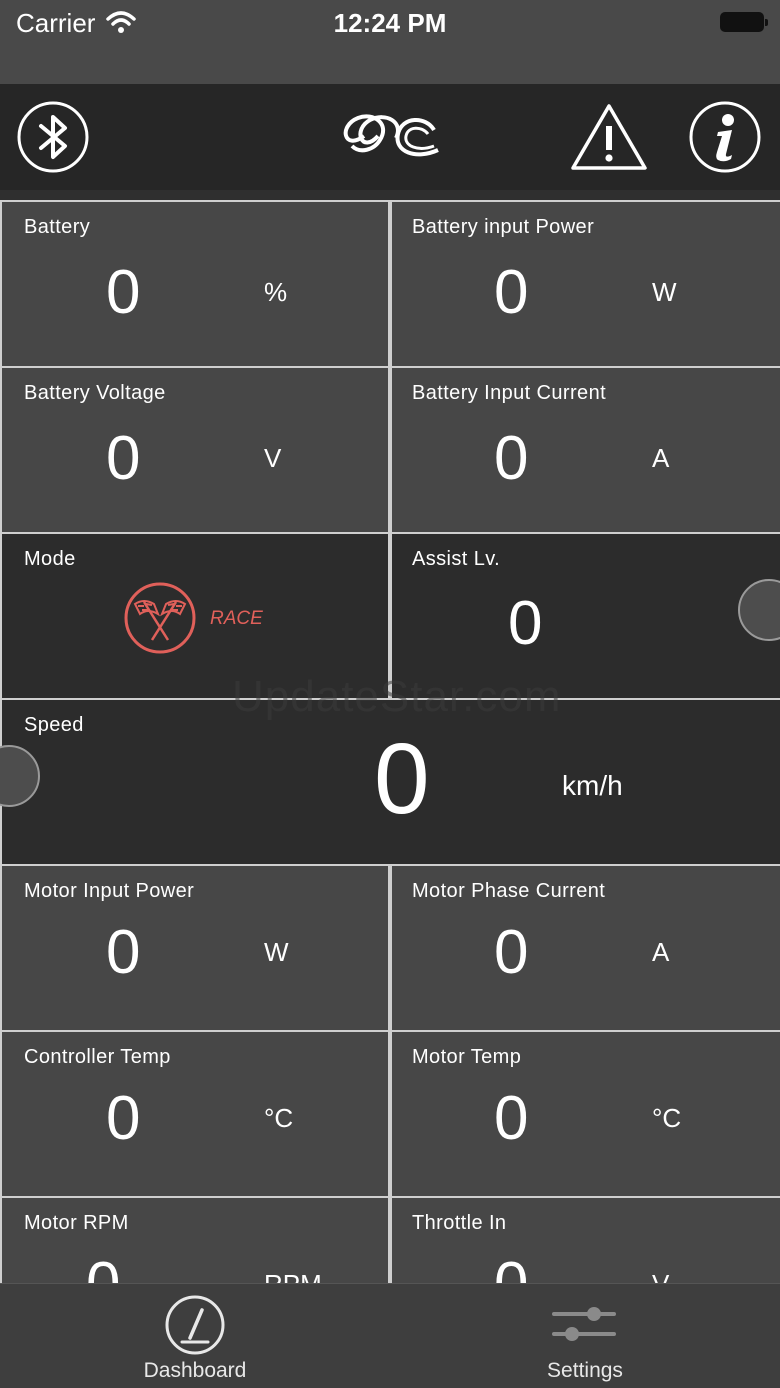  I want to click on tile-mode: Mode RACE, so click(195, 616).